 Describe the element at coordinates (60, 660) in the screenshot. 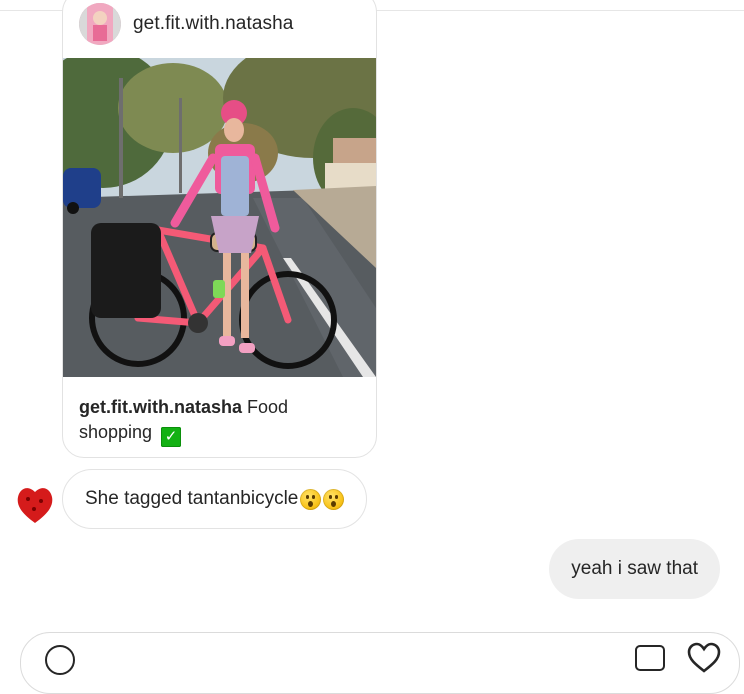

I see `emoji-icon` at that location.